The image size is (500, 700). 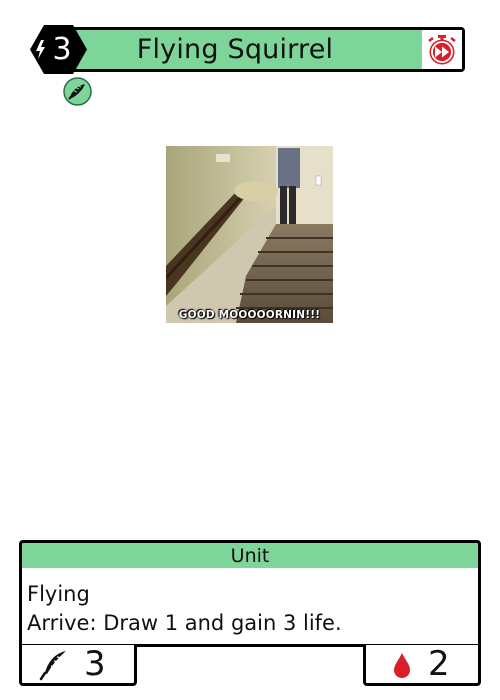 What do you see at coordinates (250, 555) in the screenshot?
I see `card-type-bar: Unit` at bounding box center [250, 555].